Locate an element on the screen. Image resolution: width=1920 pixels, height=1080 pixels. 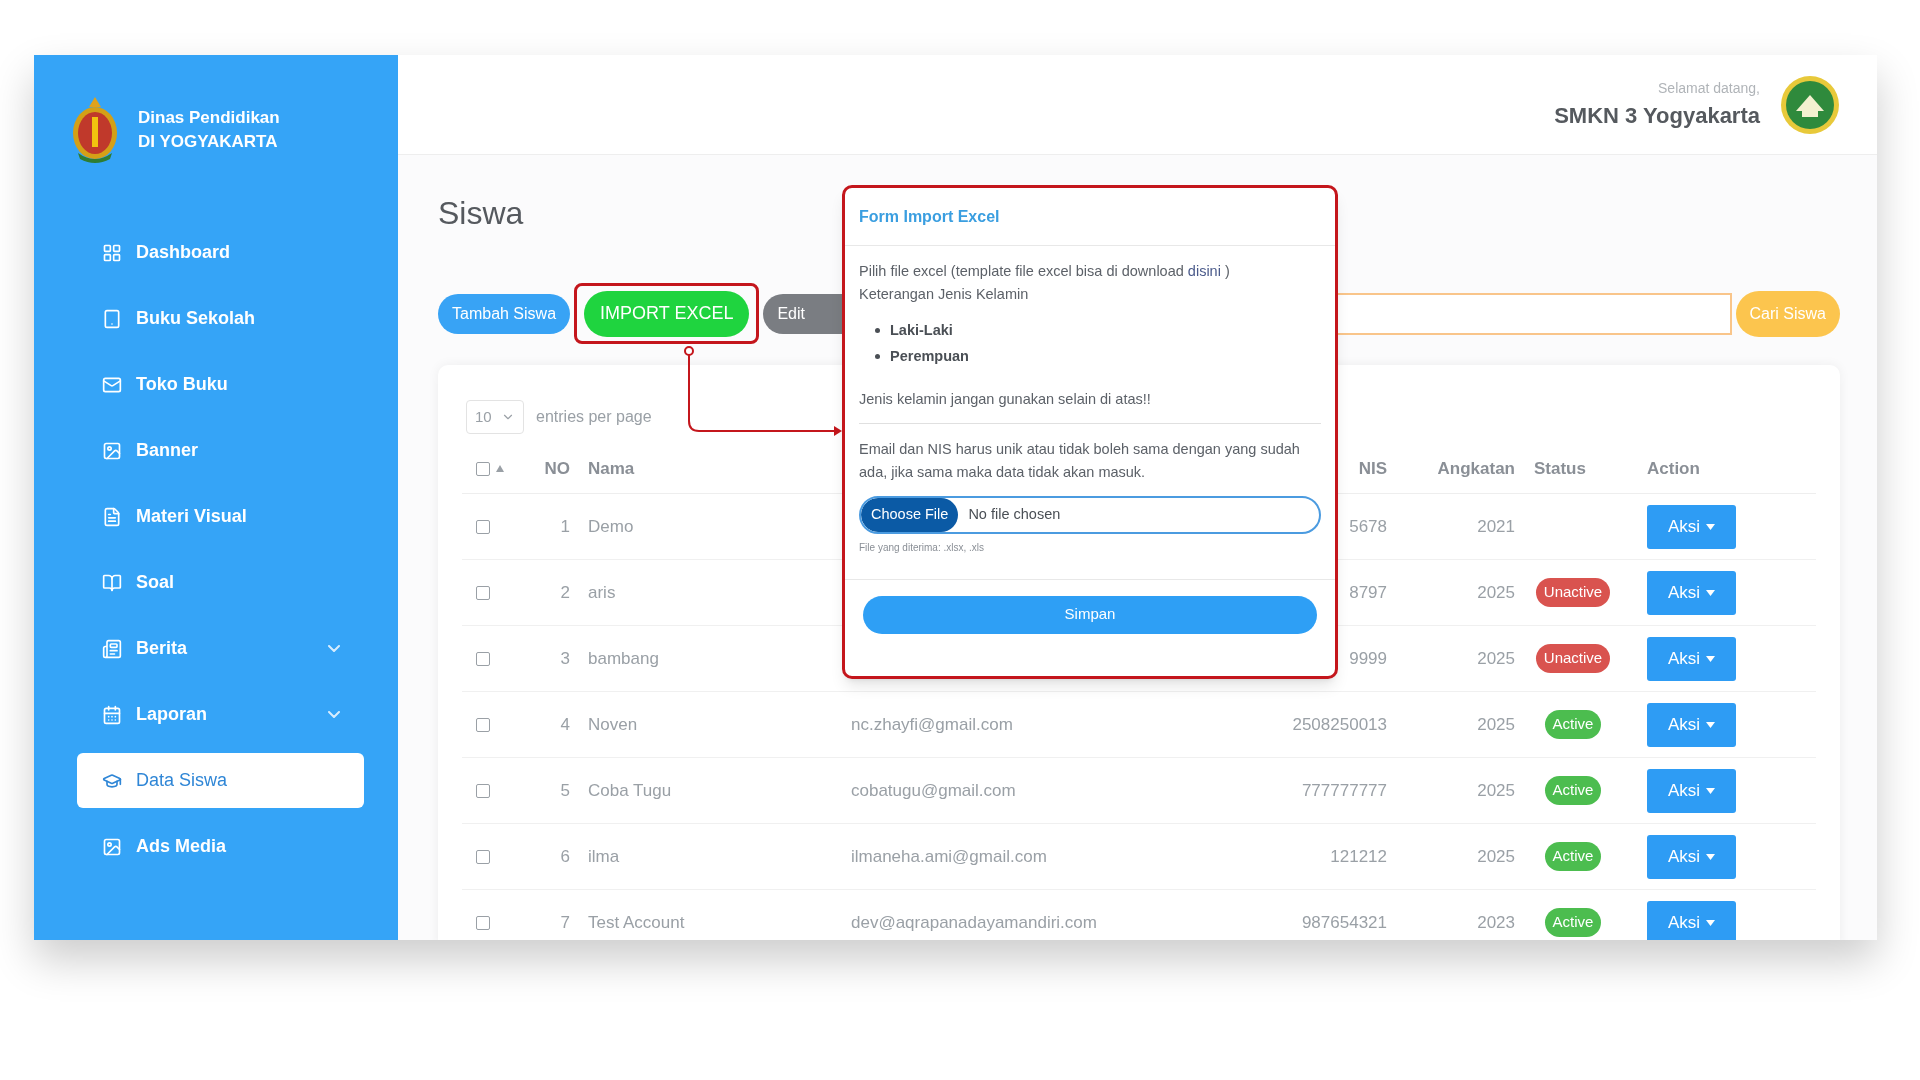
table-cell: 6 is located at coordinates (565, 856).